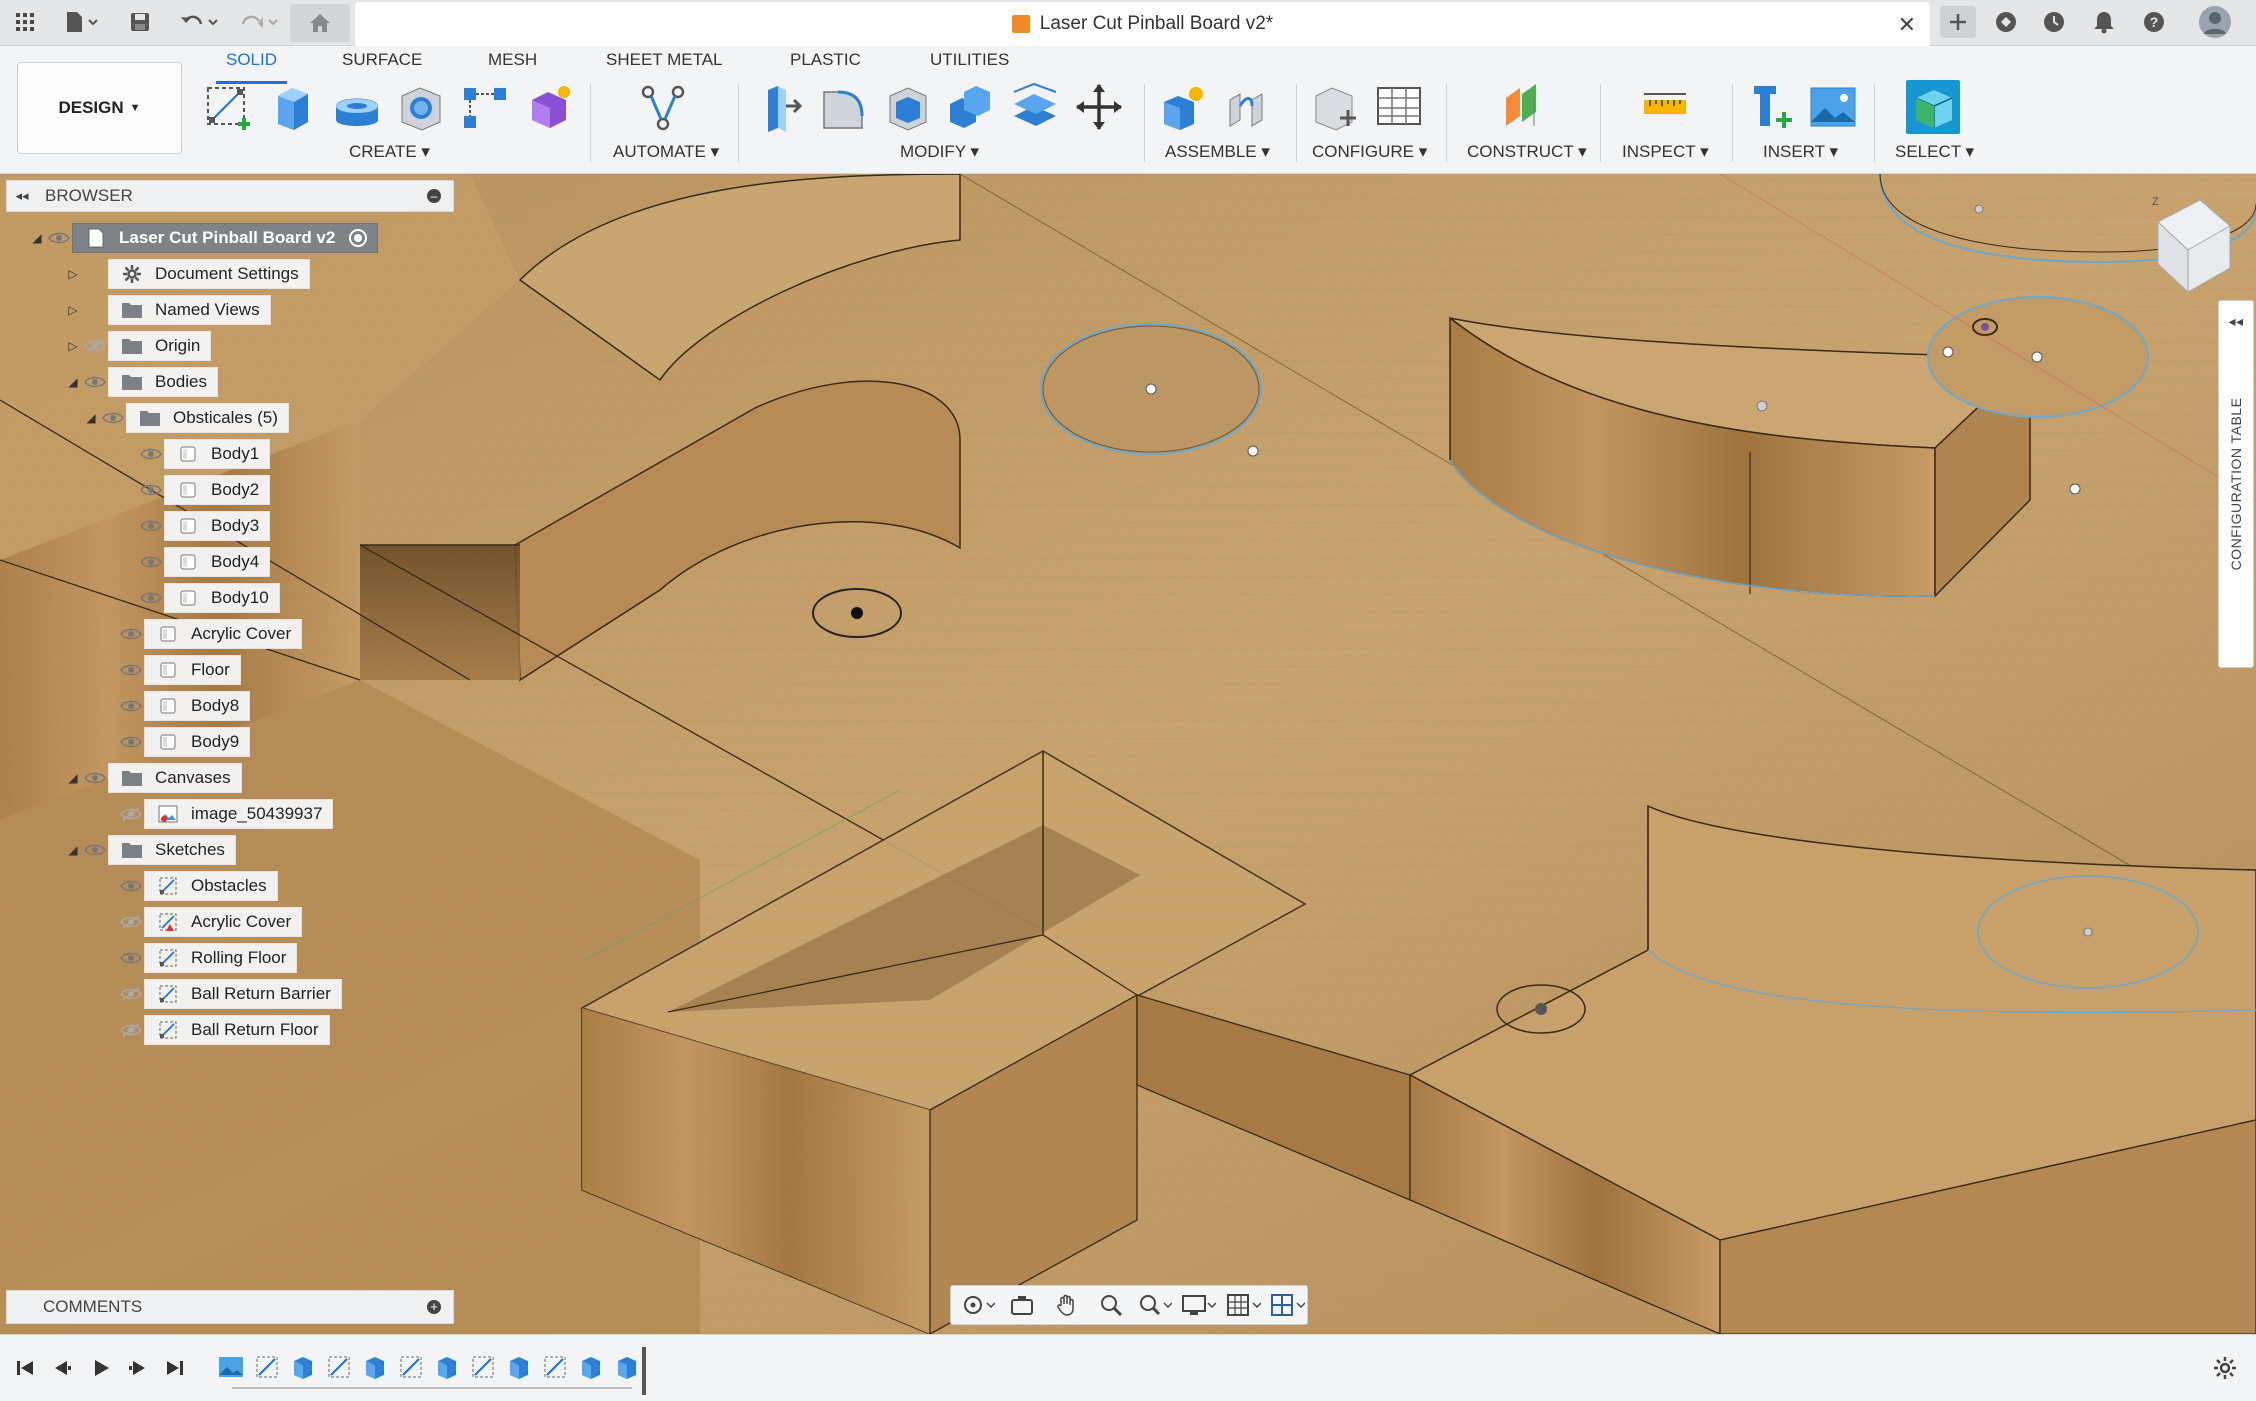  I want to click on tree-item-box: Bodies, so click(163, 382).